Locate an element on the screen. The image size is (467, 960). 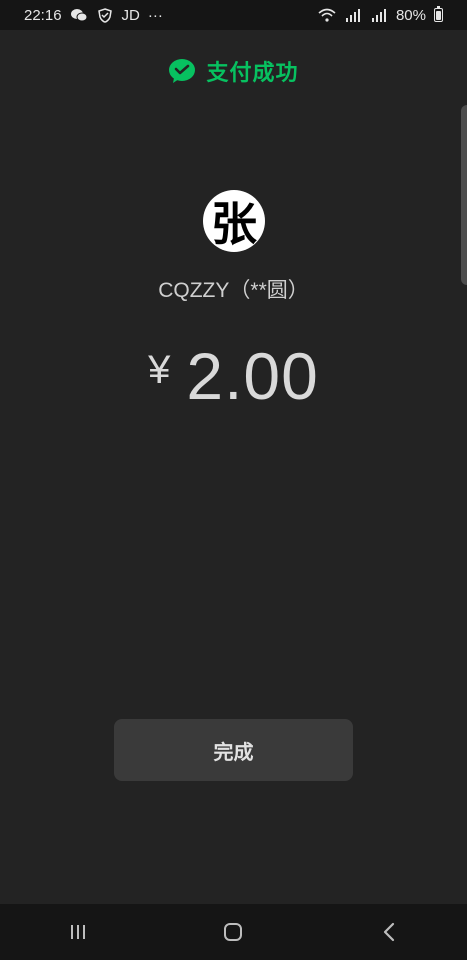
amount-value: 2.00 is located at coordinates (252, 376).